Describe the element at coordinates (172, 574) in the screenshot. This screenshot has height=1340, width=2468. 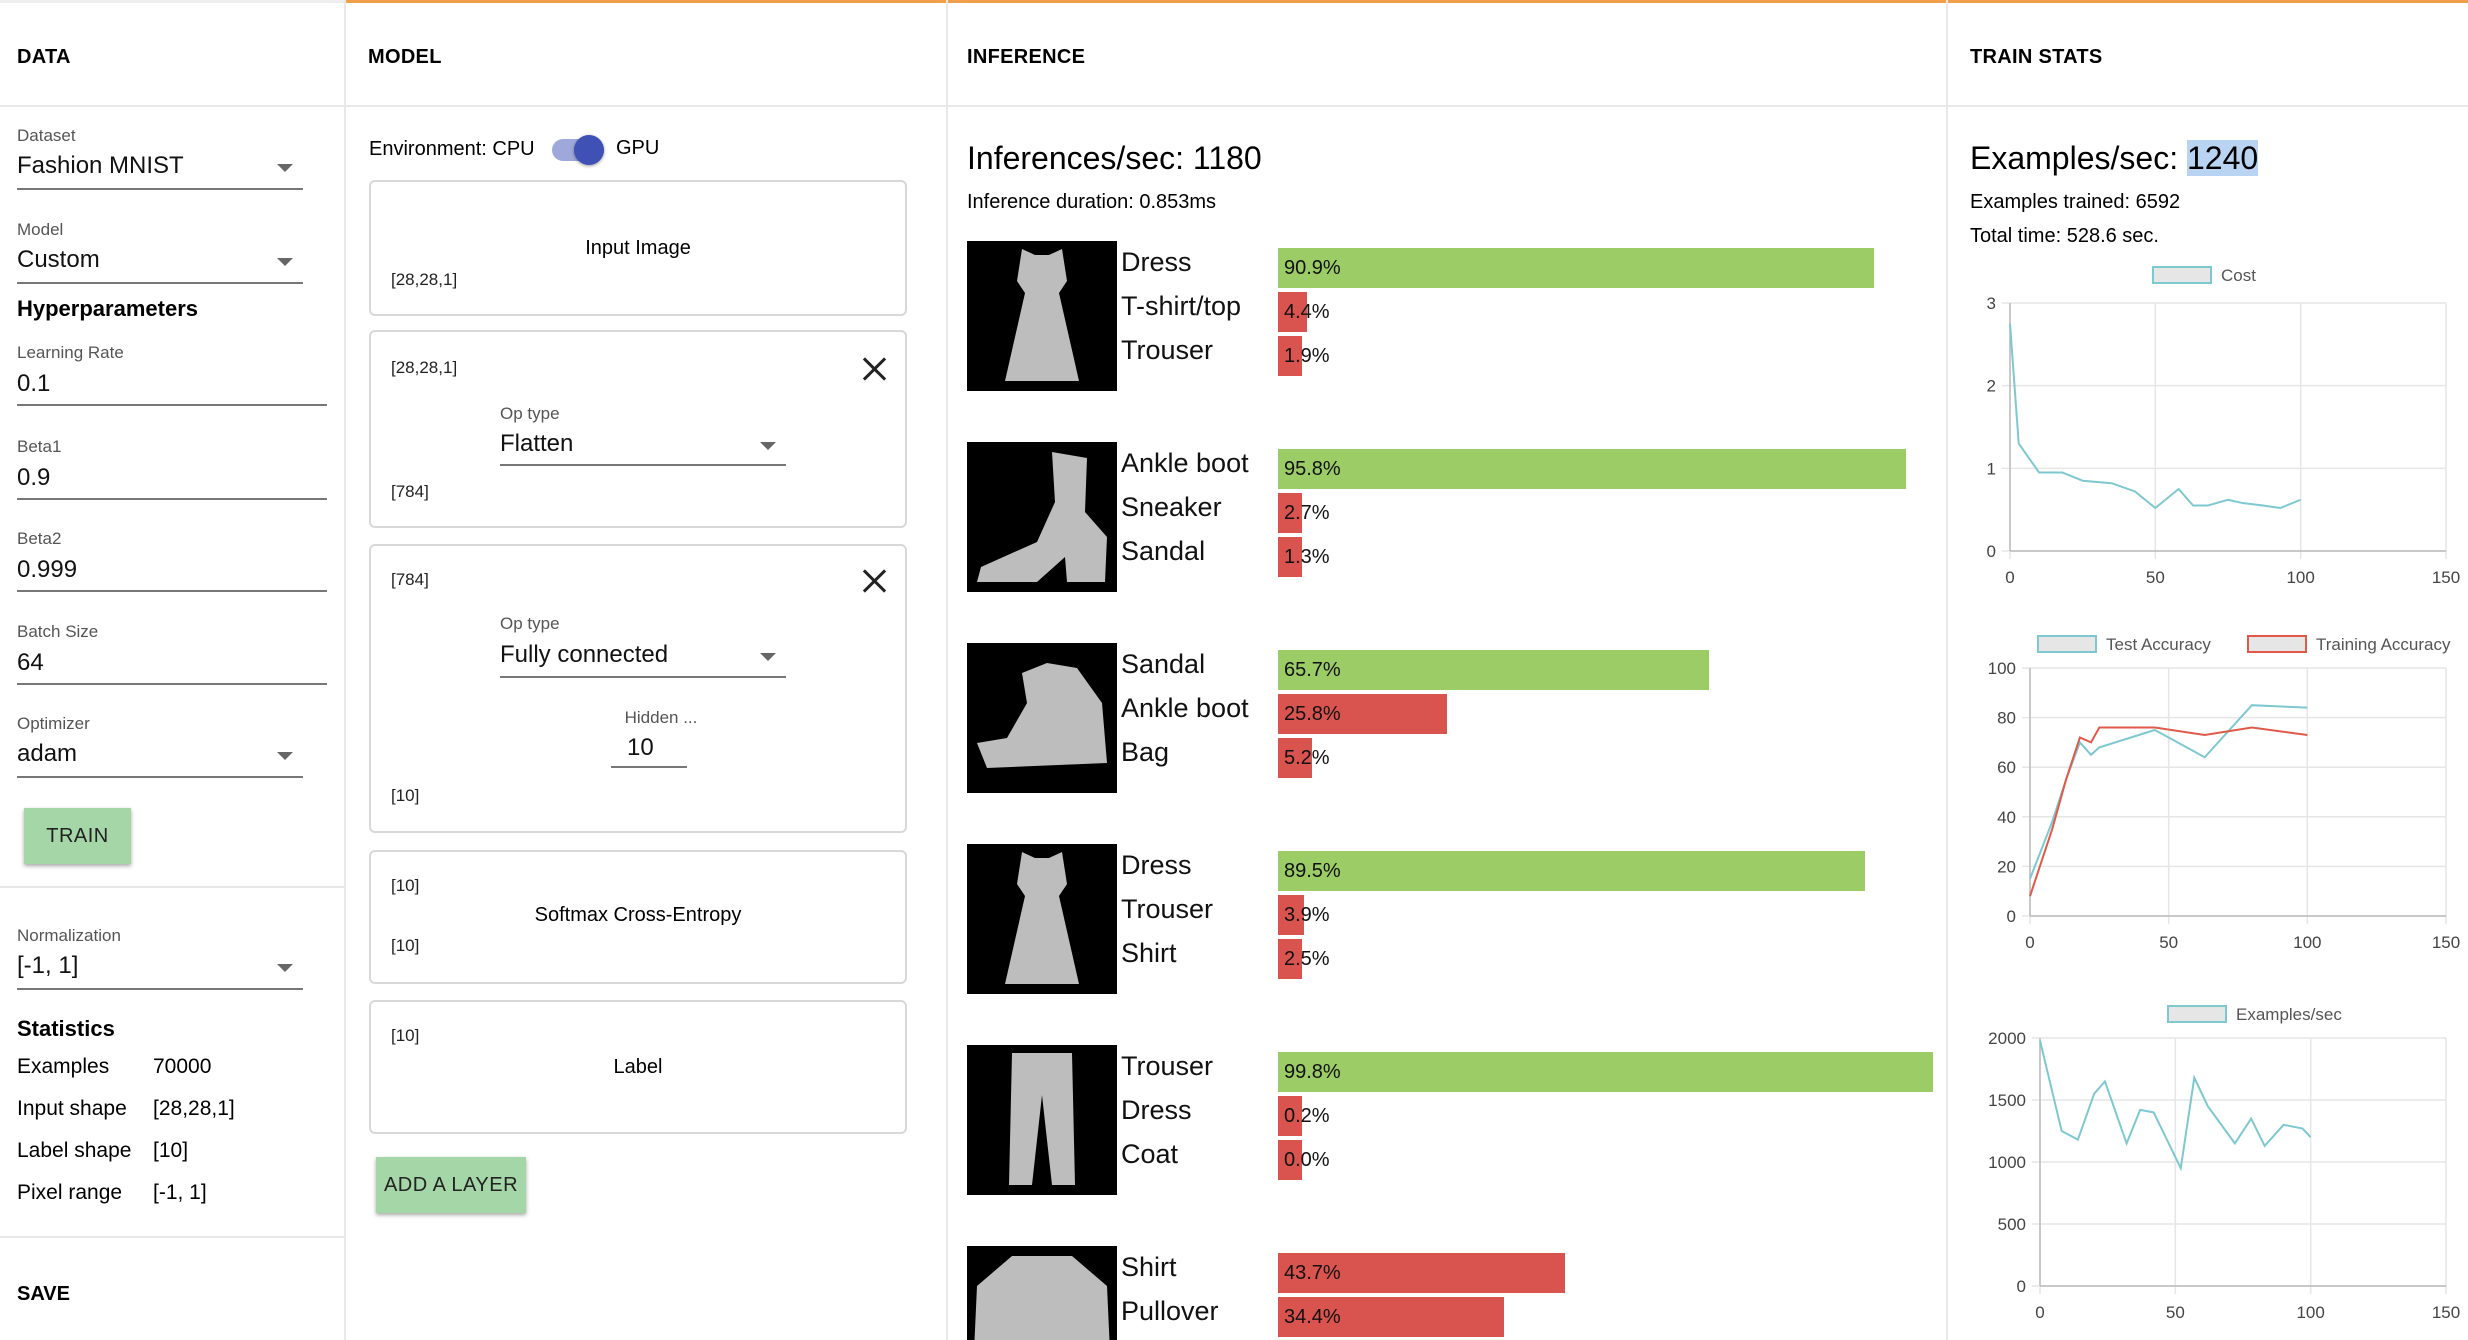
I see `beta2-input: 0.999` at that location.